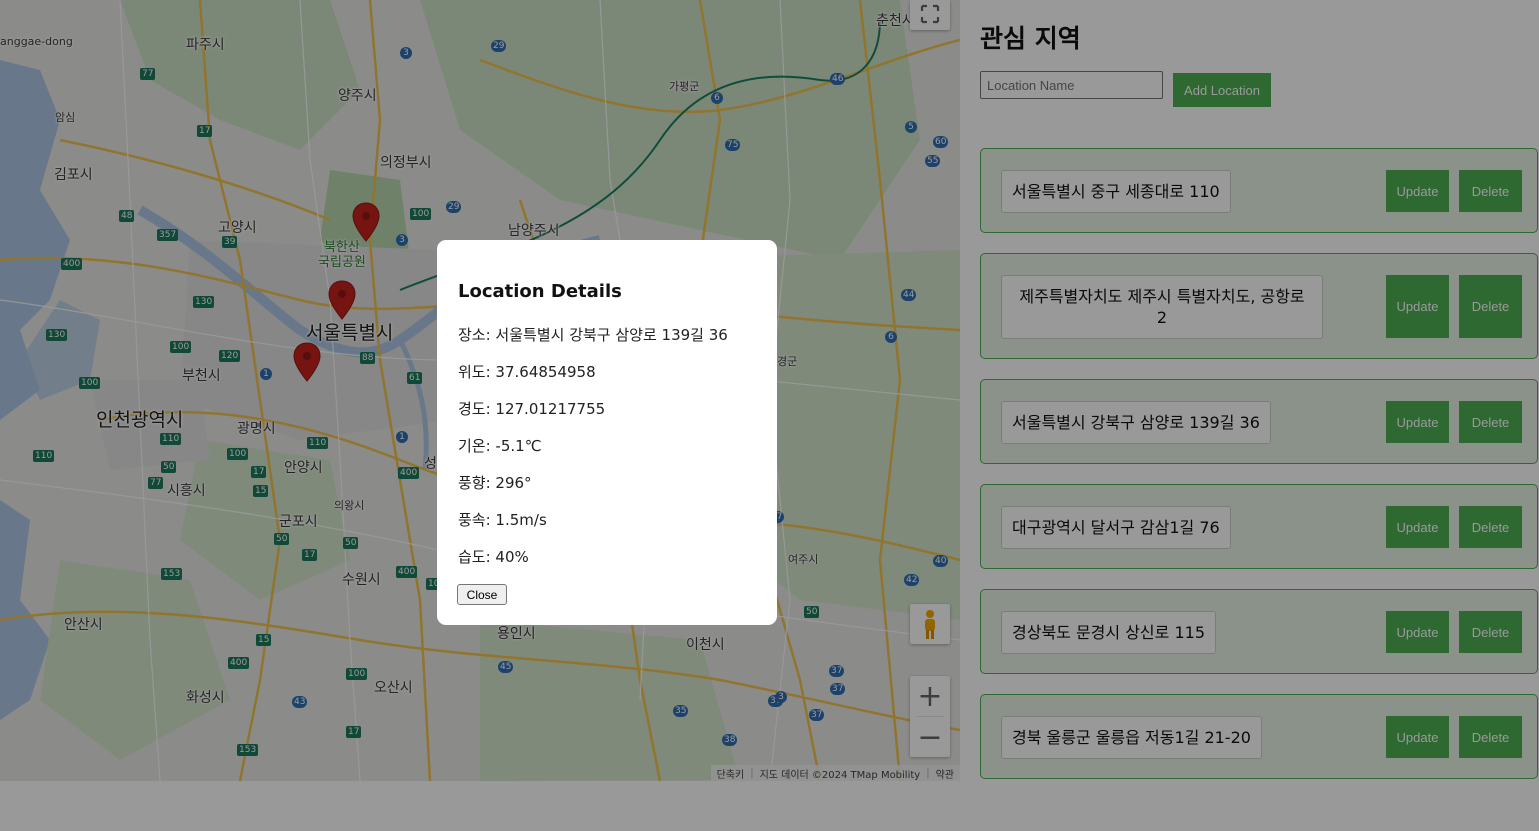 This screenshot has width=1539, height=831. What do you see at coordinates (482, 594) in the screenshot?
I see `close-button: Close` at bounding box center [482, 594].